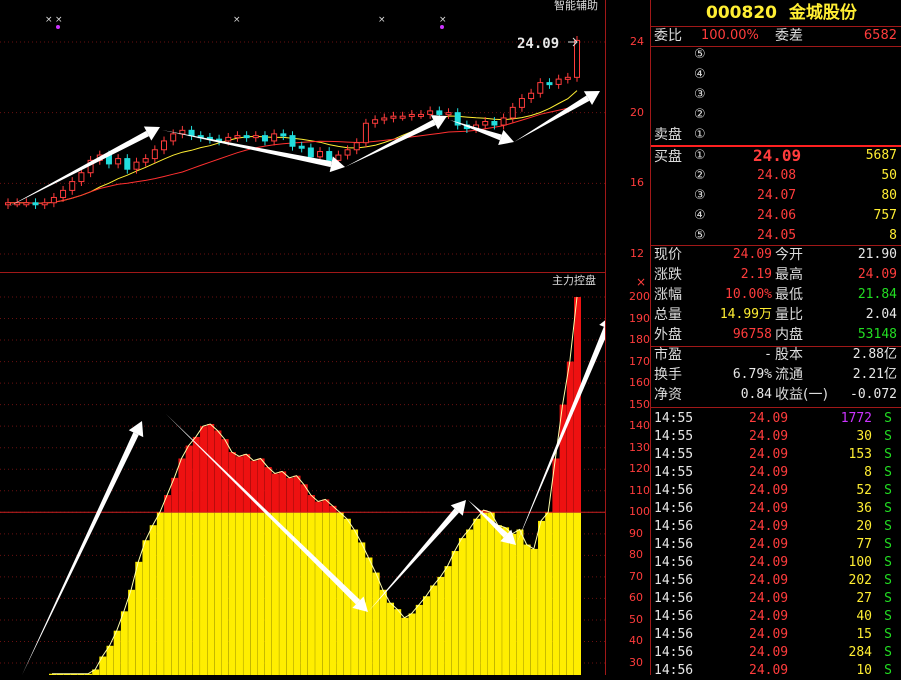 The height and width of the screenshot is (680, 901). What do you see at coordinates (864, 544) in the screenshot?
I see `tick-volume: 77` at bounding box center [864, 544].